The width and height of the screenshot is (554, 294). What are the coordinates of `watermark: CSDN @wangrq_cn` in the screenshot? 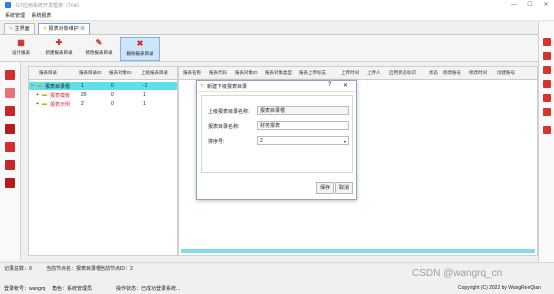 It's located at (457, 273).